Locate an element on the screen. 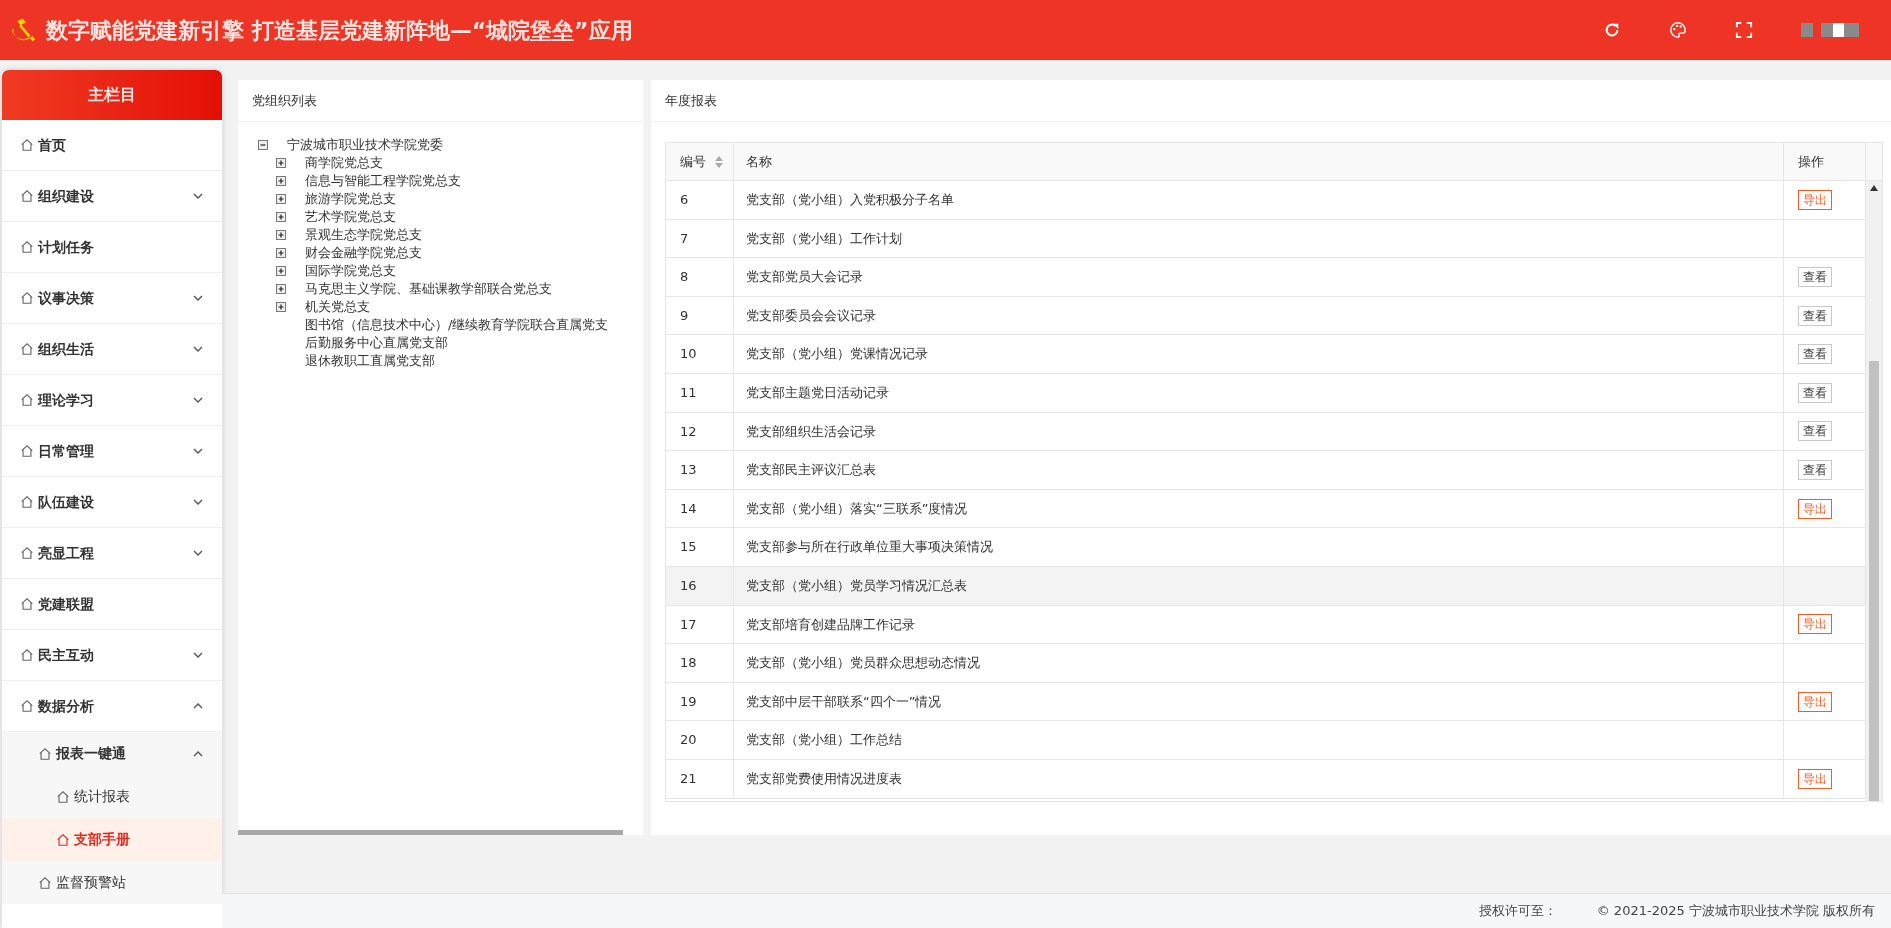  table-cell: 16 is located at coordinates (700, 585).